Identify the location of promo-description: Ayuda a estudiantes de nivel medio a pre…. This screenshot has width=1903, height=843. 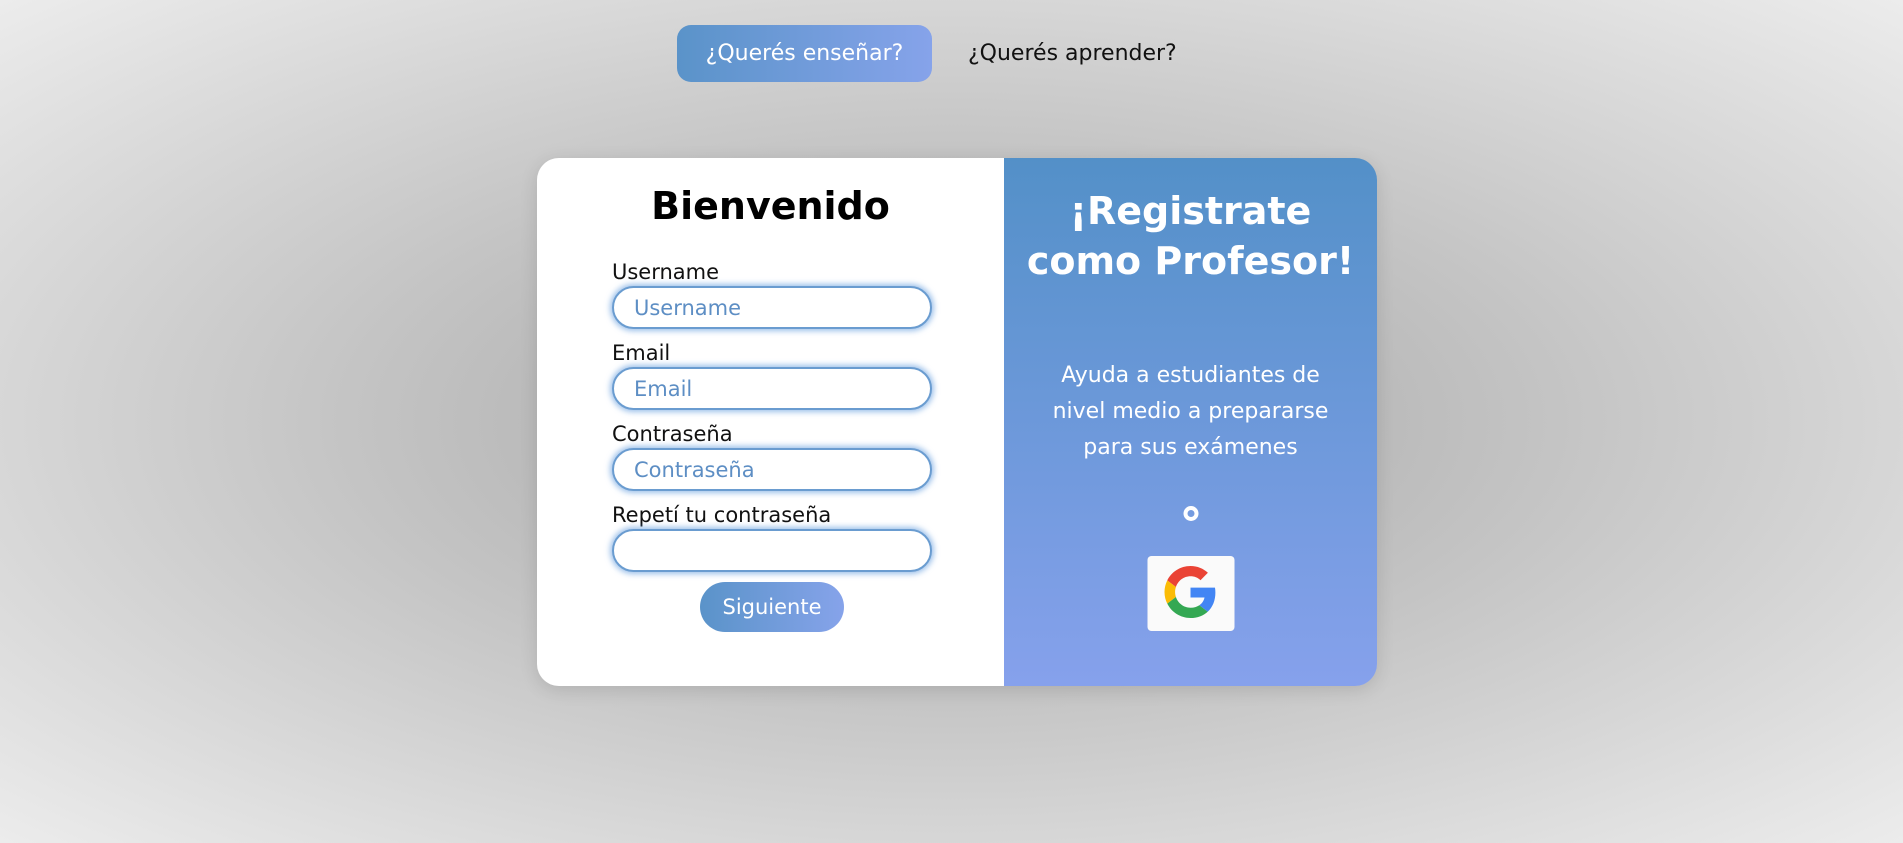
(1190, 411).